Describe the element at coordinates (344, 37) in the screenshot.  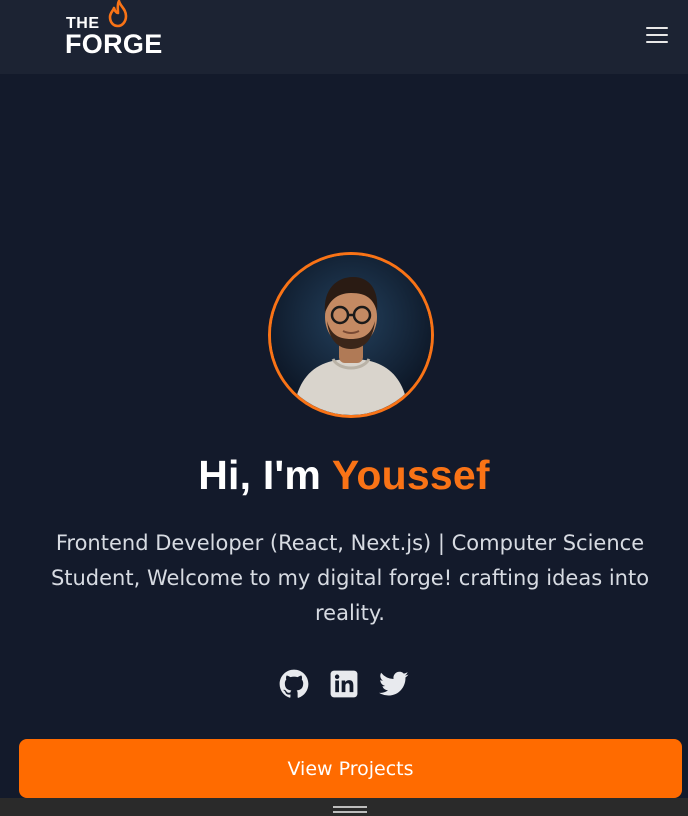
I see `top-navbar: THE FORGE` at that location.